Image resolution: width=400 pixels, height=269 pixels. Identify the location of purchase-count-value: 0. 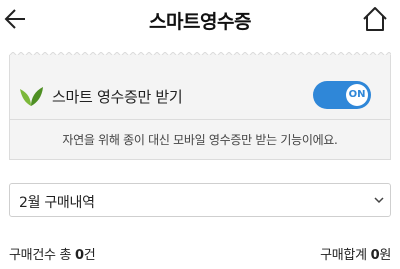
(79, 255).